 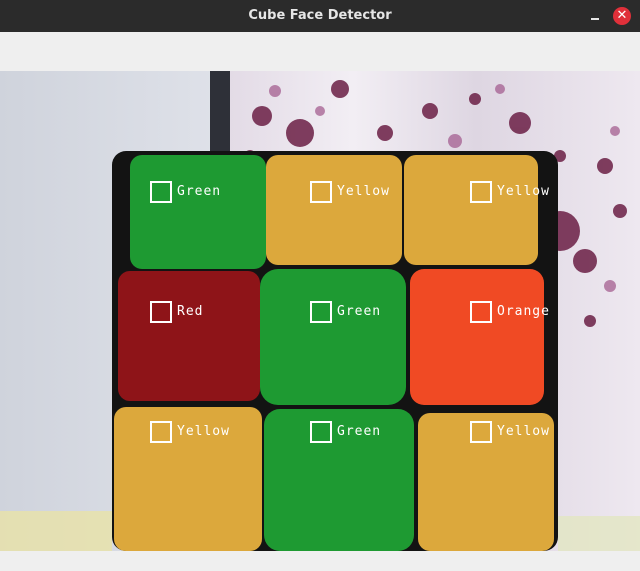 I want to click on title-bar: Cube Face Detector ✕, so click(x=320, y=16).